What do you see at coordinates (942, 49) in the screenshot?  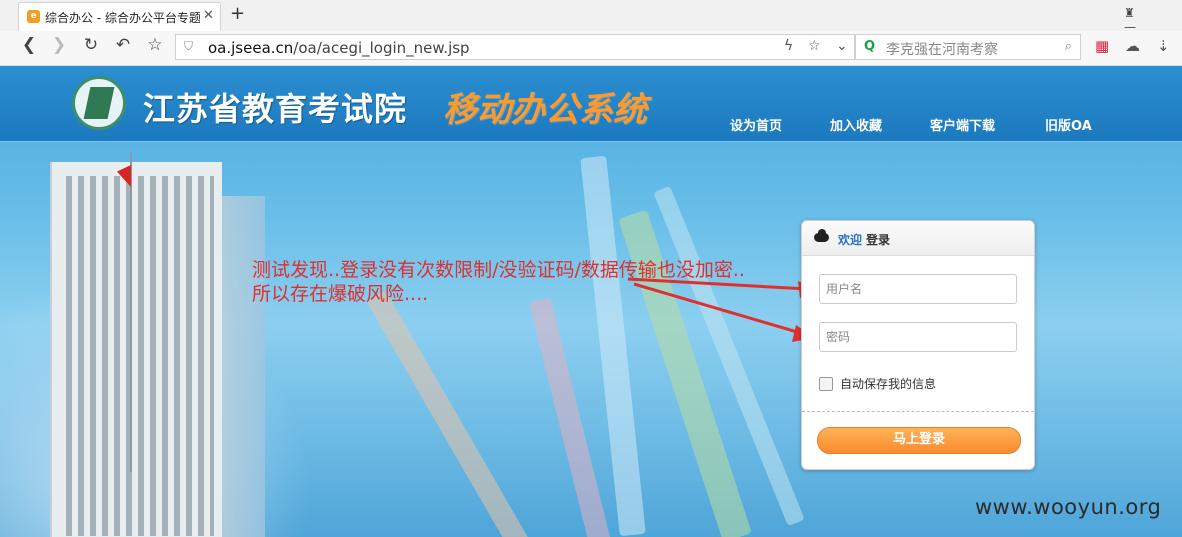 I see `search-input: 李克强在河南考察` at bounding box center [942, 49].